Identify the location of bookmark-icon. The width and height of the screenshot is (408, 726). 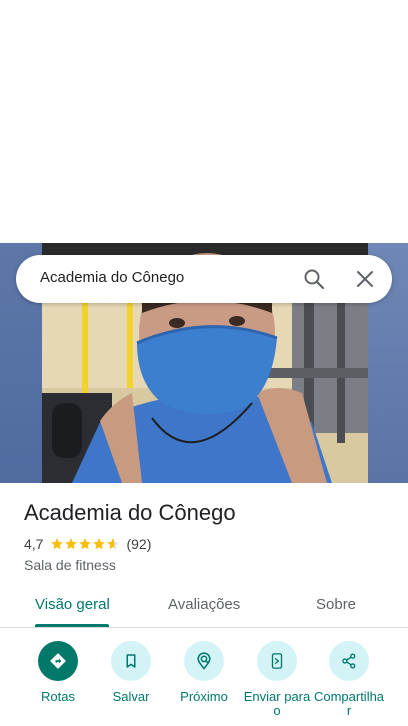
(131, 661).